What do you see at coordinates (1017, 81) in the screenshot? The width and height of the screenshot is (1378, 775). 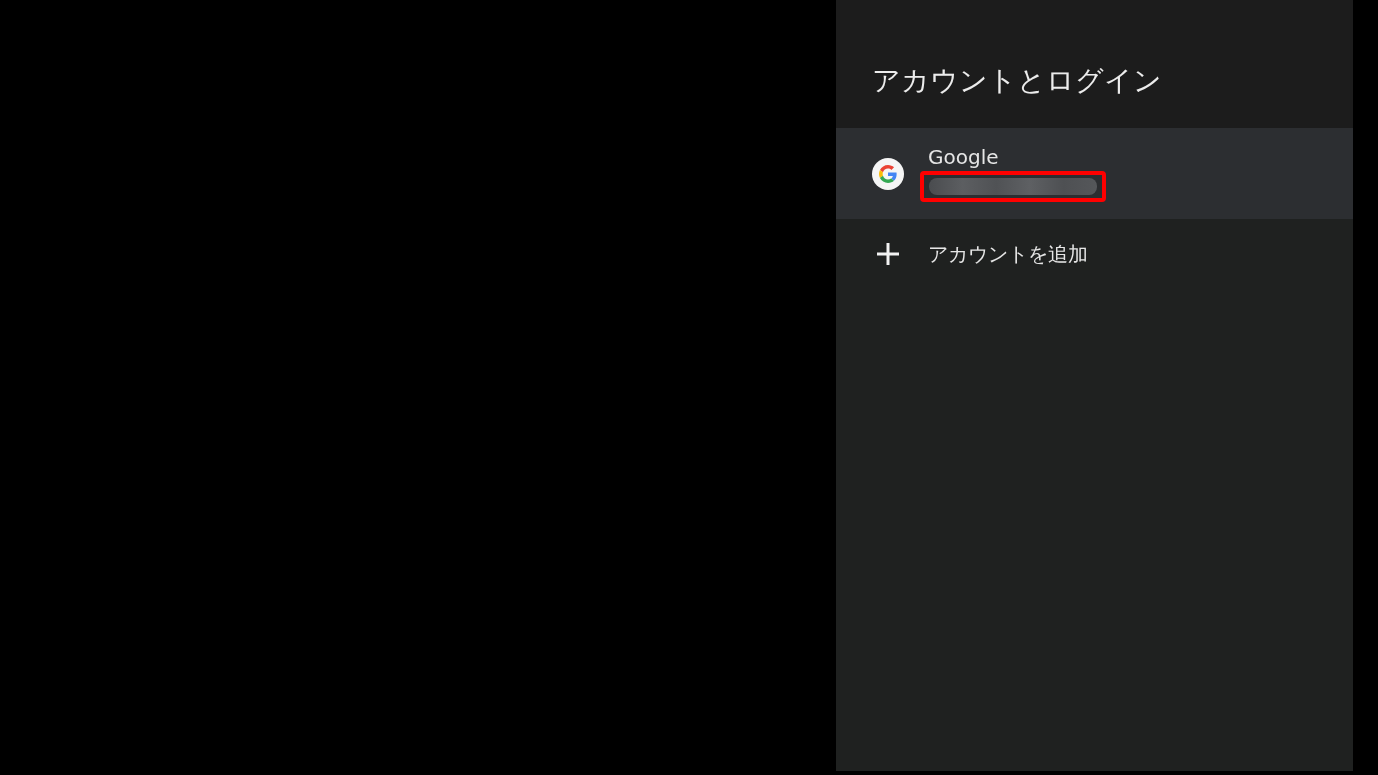 I see `panel-title: アカウントとログイン` at bounding box center [1017, 81].